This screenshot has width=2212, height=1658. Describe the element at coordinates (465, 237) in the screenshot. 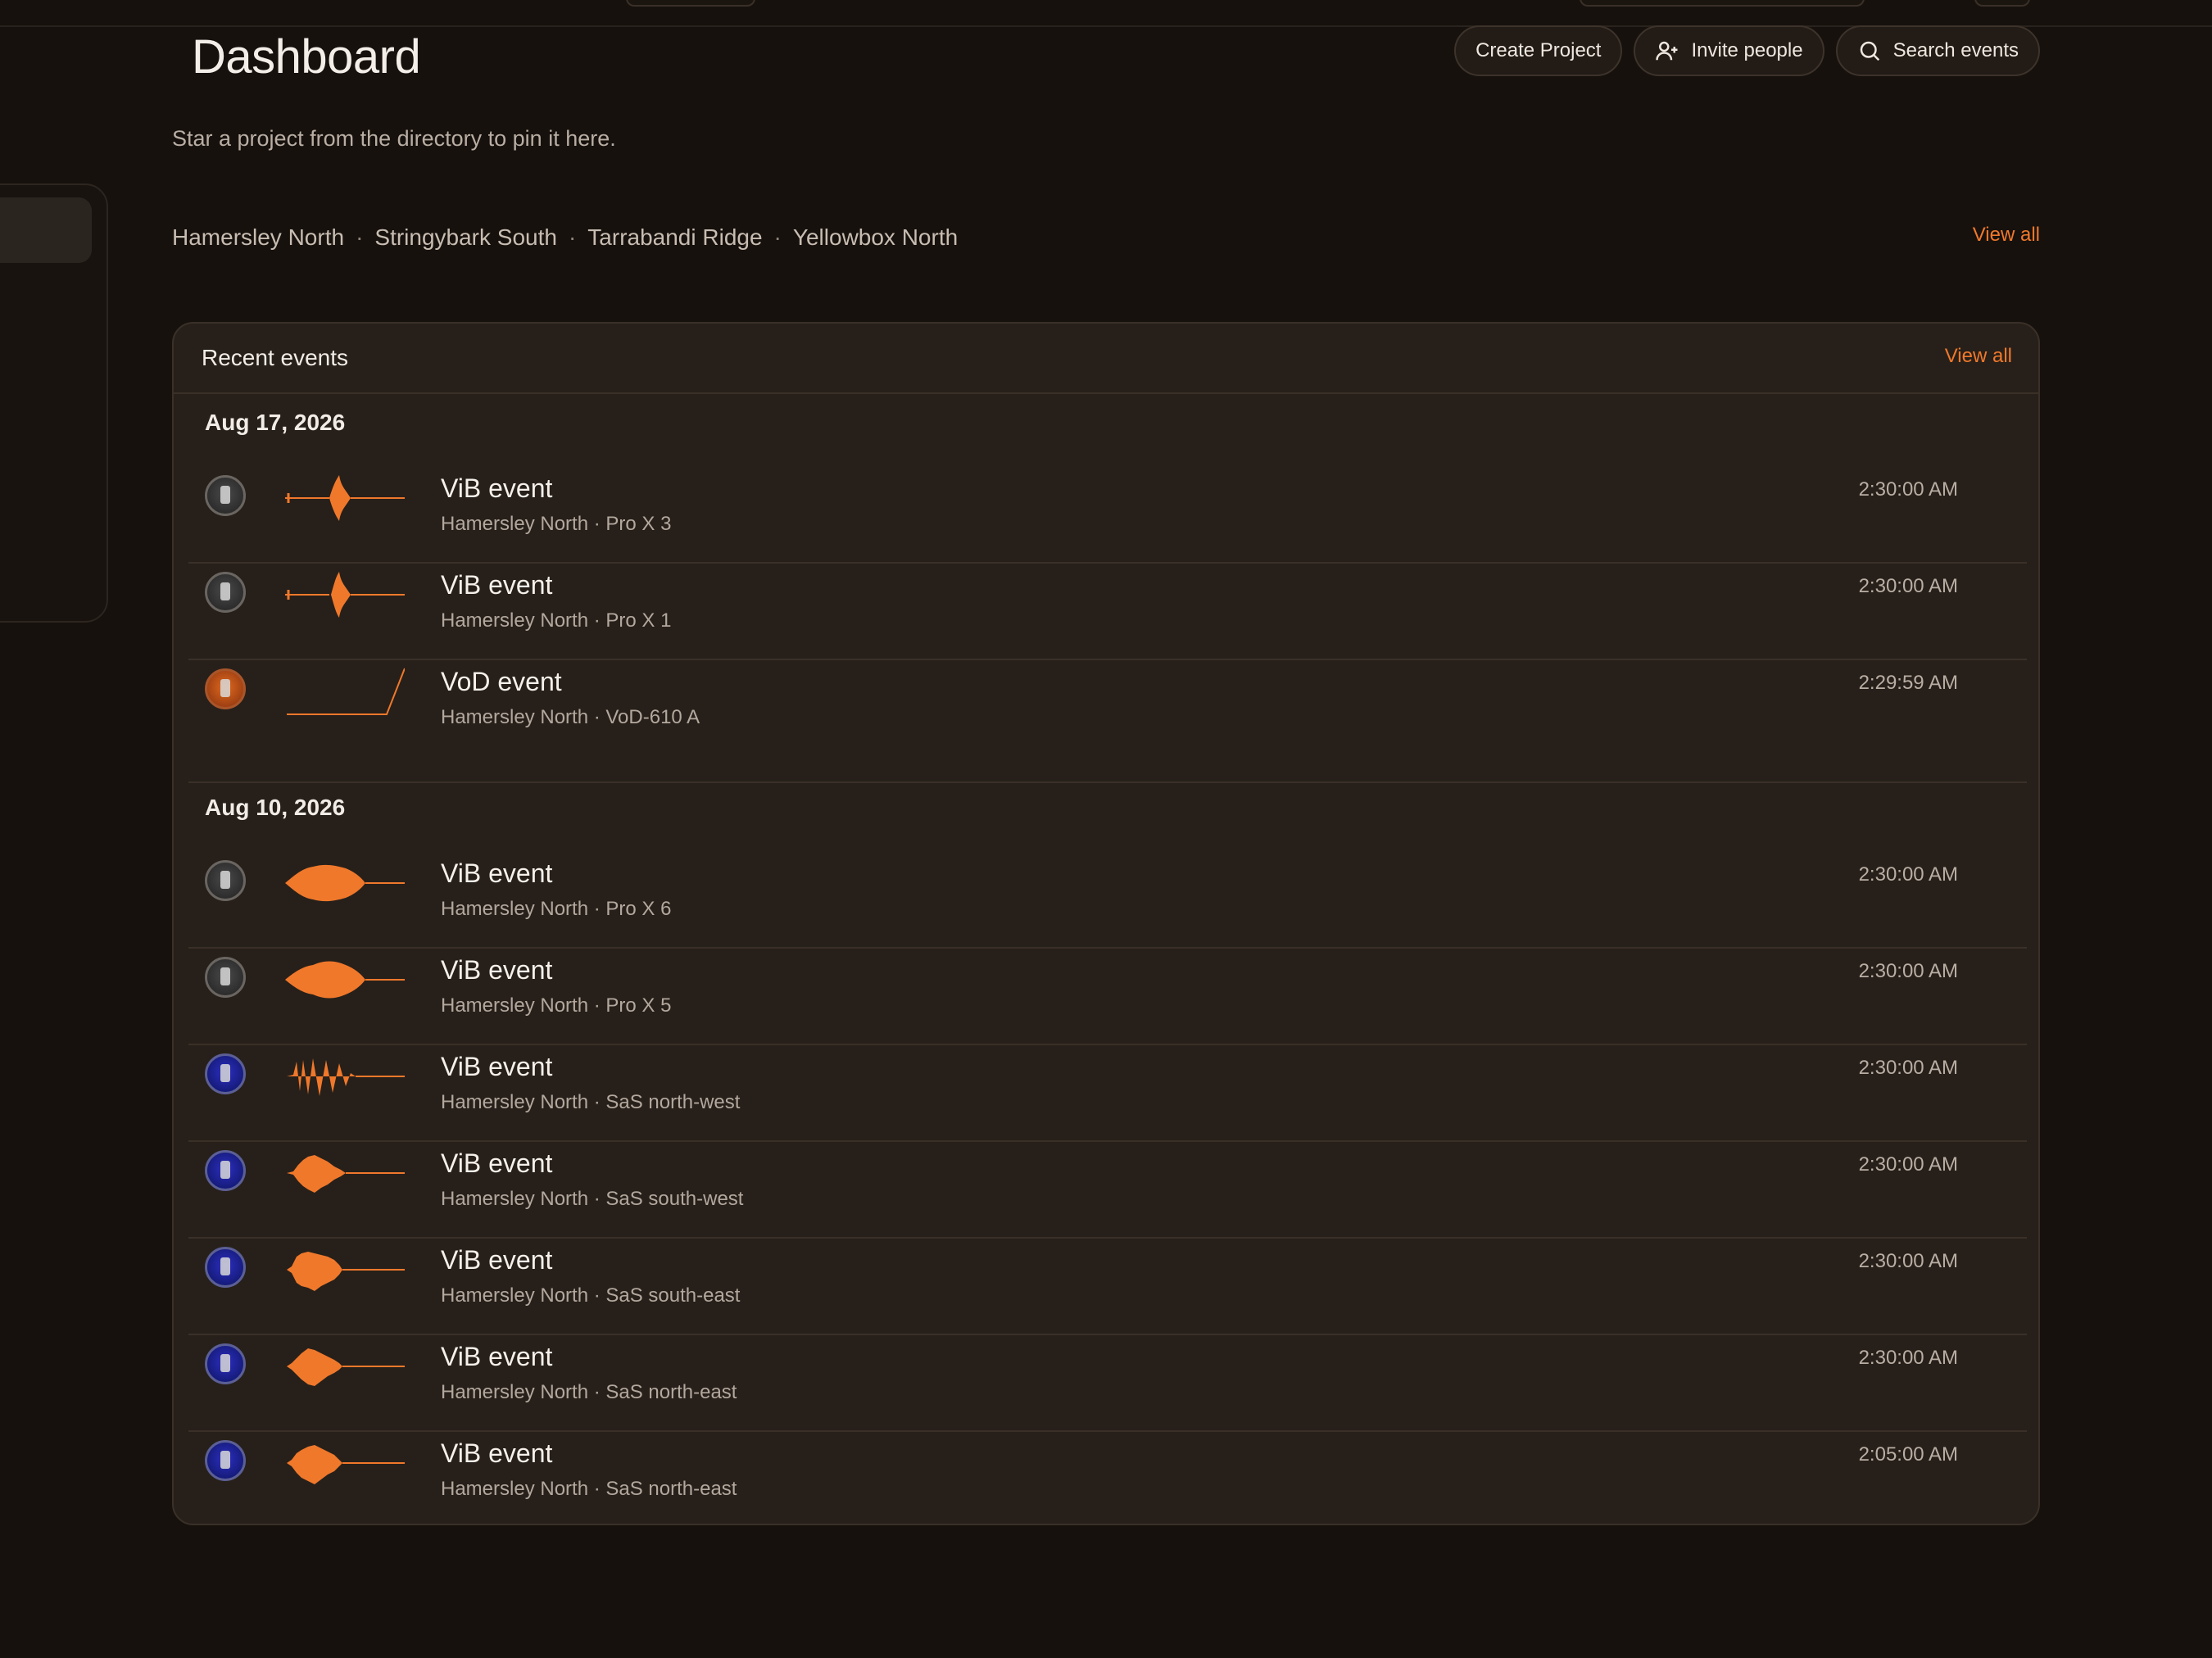

I see `pinned-project-link: Stringybark South` at that location.